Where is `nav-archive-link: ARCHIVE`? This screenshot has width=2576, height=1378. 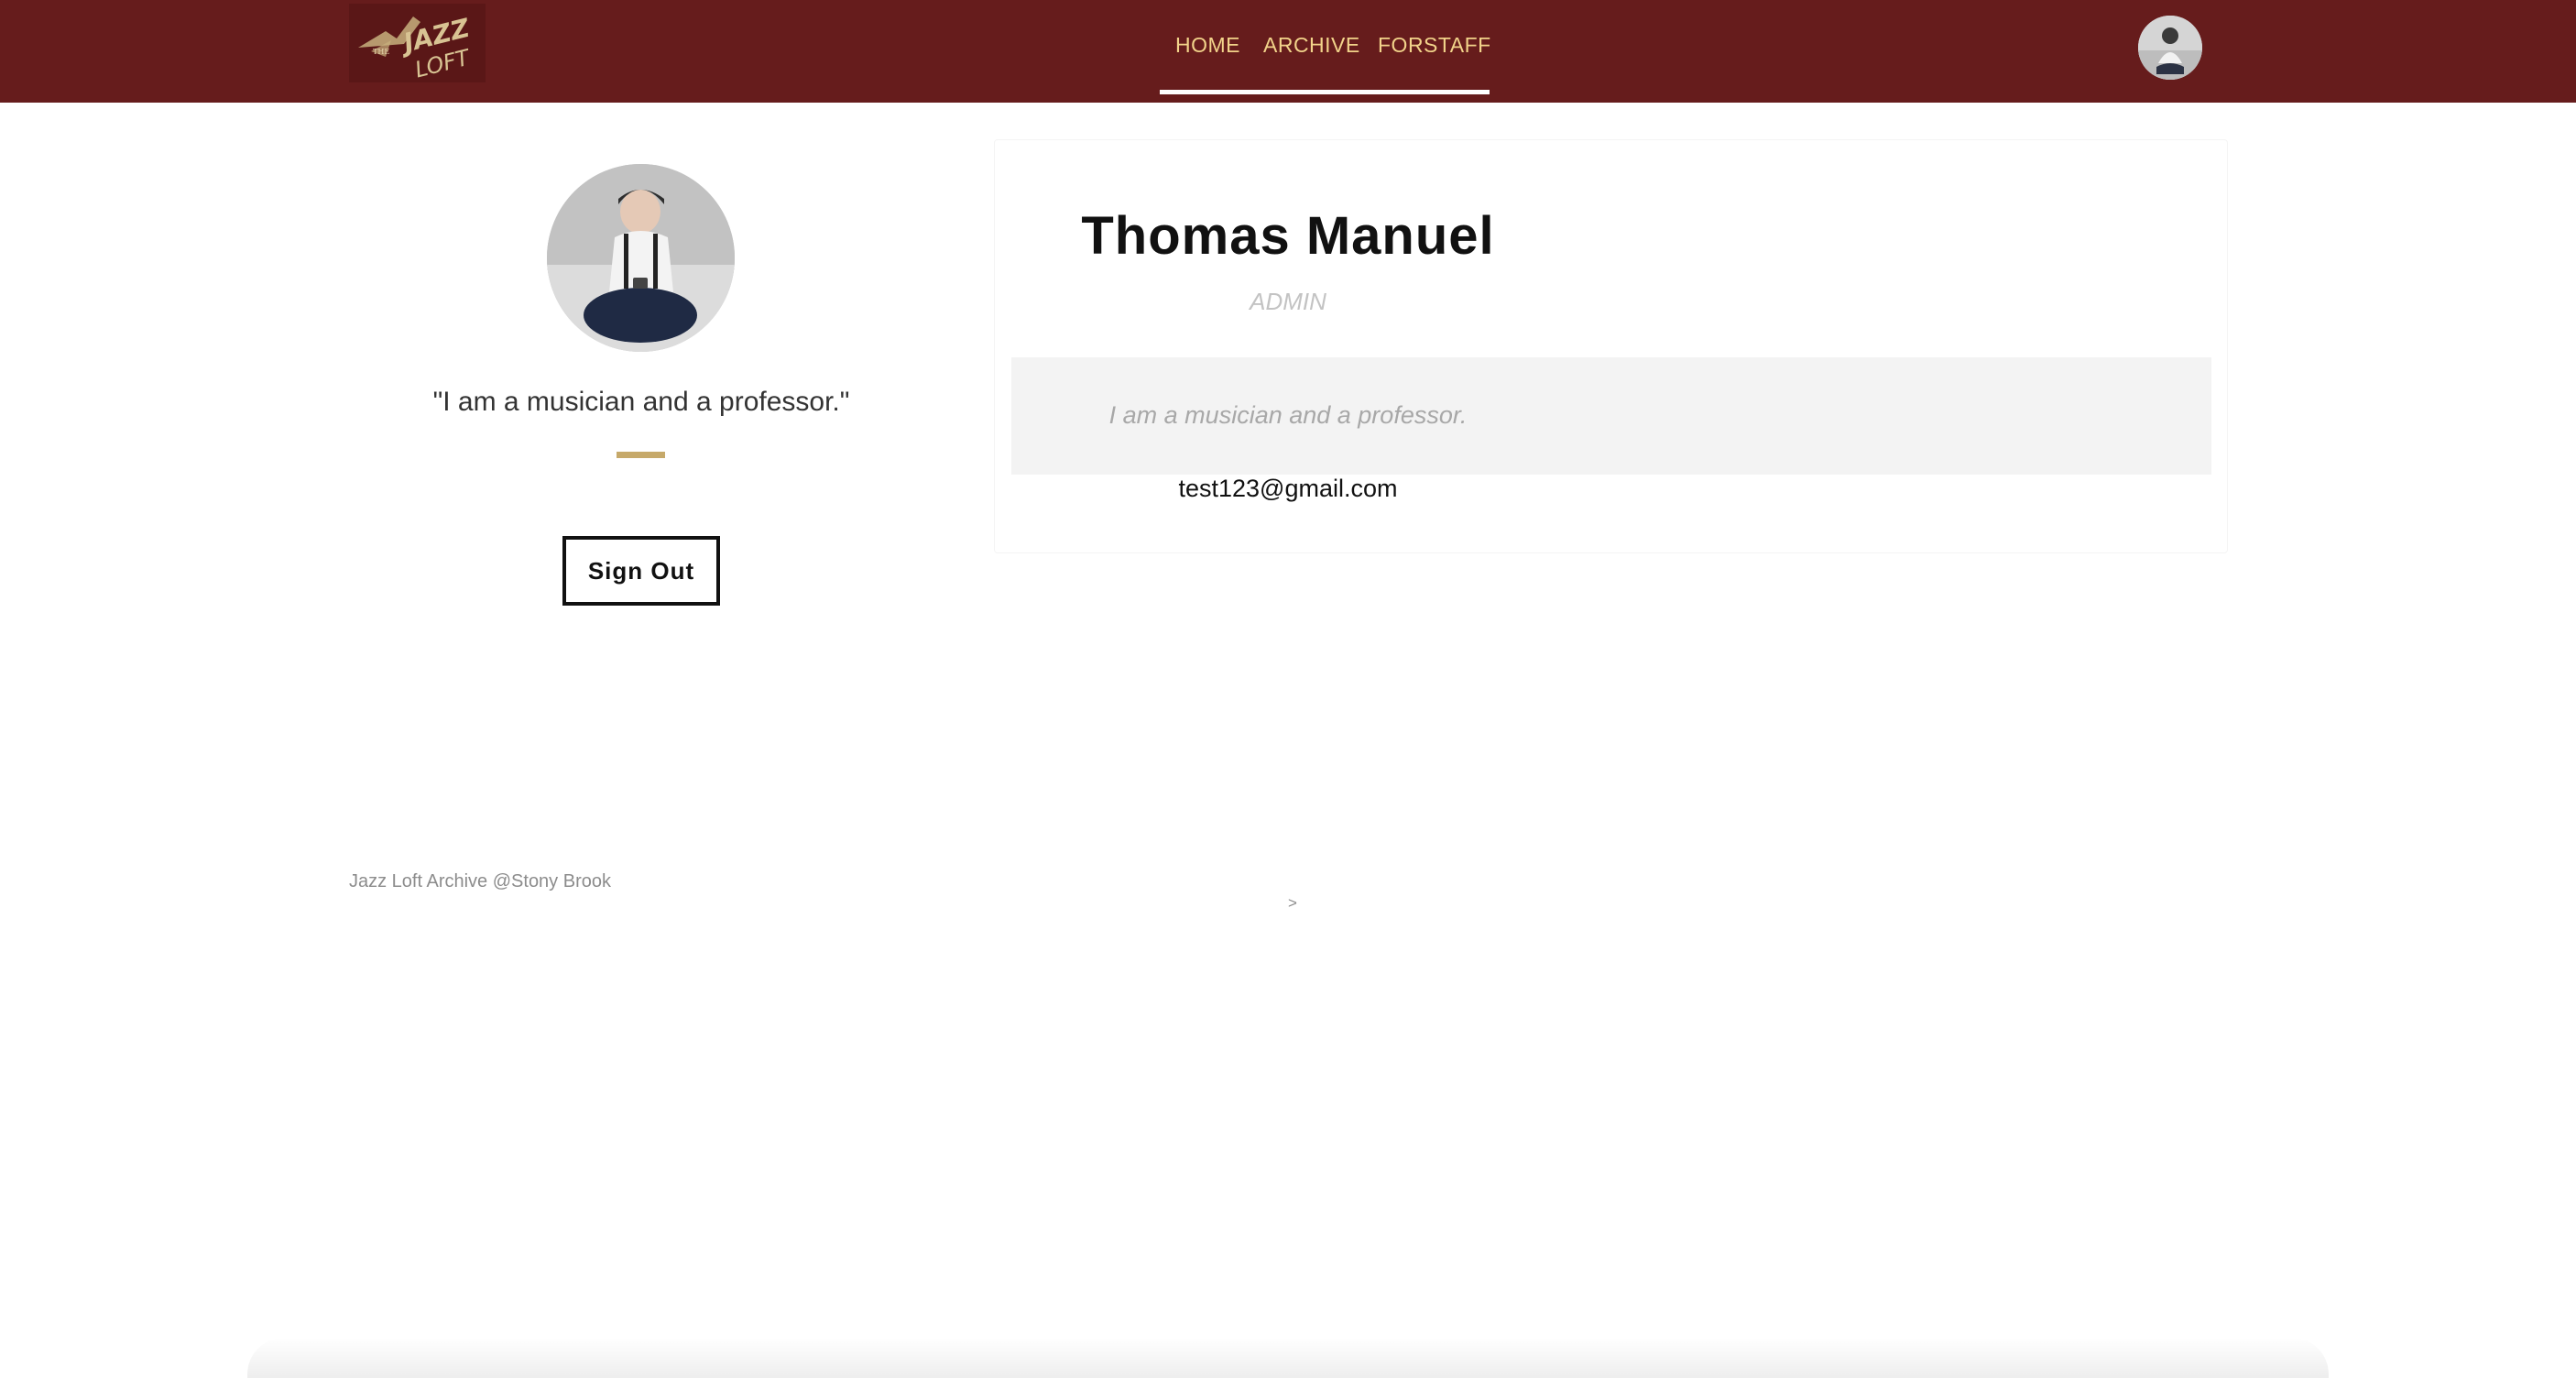 nav-archive-link: ARCHIVE is located at coordinates (1312, 45).